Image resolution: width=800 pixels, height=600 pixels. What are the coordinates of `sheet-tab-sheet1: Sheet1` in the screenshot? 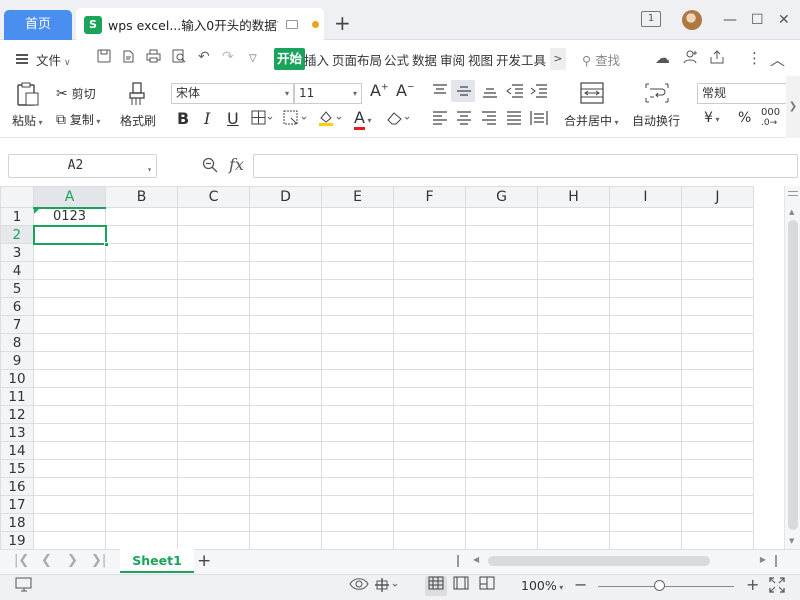 It's located at (157, 561).